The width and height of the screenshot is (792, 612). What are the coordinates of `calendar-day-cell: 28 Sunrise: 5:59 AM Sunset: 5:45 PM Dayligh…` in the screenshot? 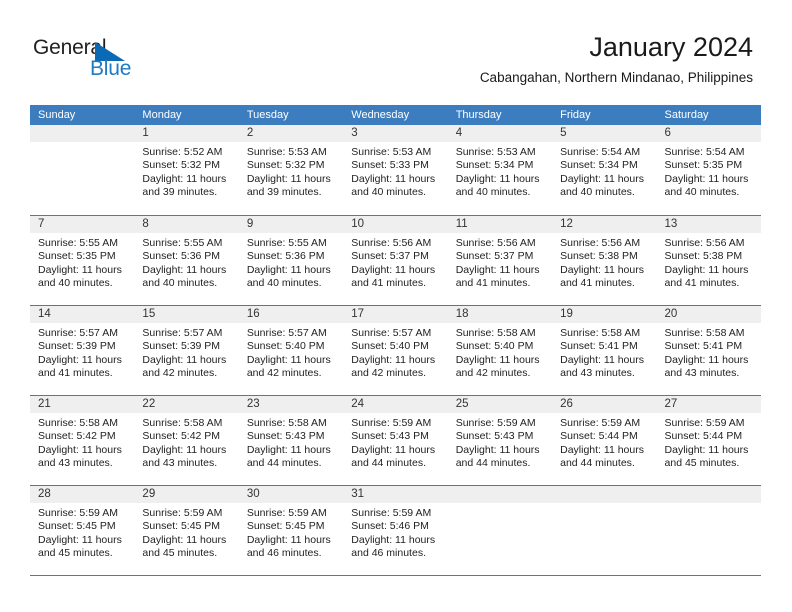 It's located at (82, 530).